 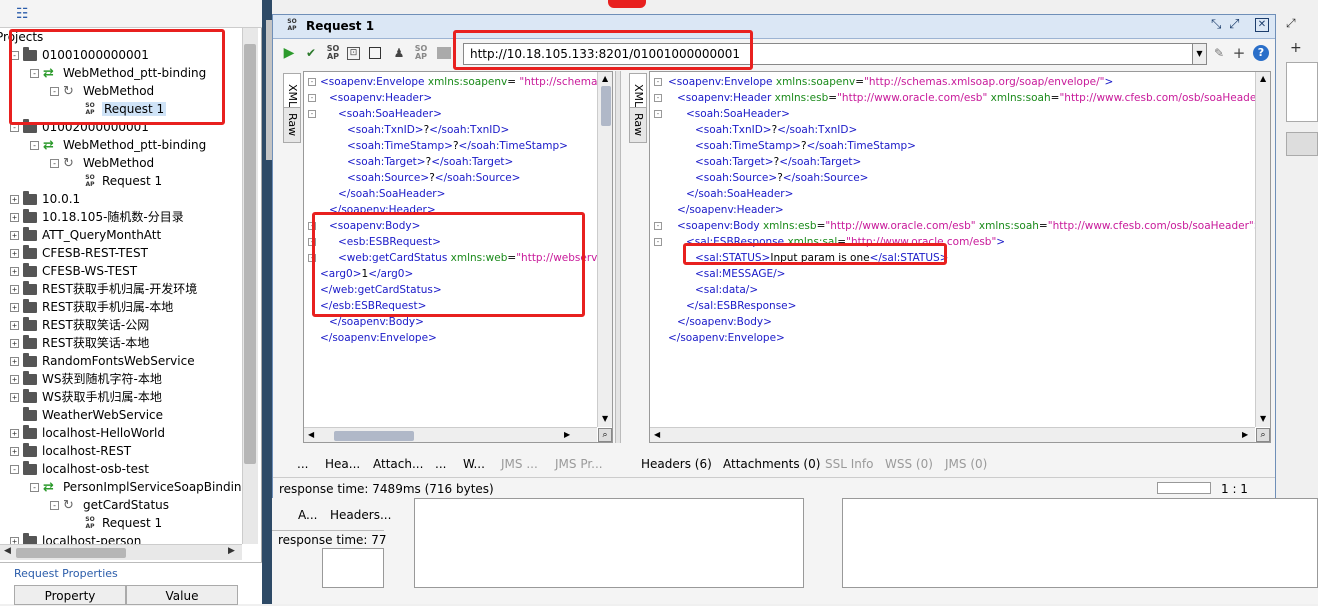 I want to click on request-zoom-icon: ⌕, so click(x=605, y=435).